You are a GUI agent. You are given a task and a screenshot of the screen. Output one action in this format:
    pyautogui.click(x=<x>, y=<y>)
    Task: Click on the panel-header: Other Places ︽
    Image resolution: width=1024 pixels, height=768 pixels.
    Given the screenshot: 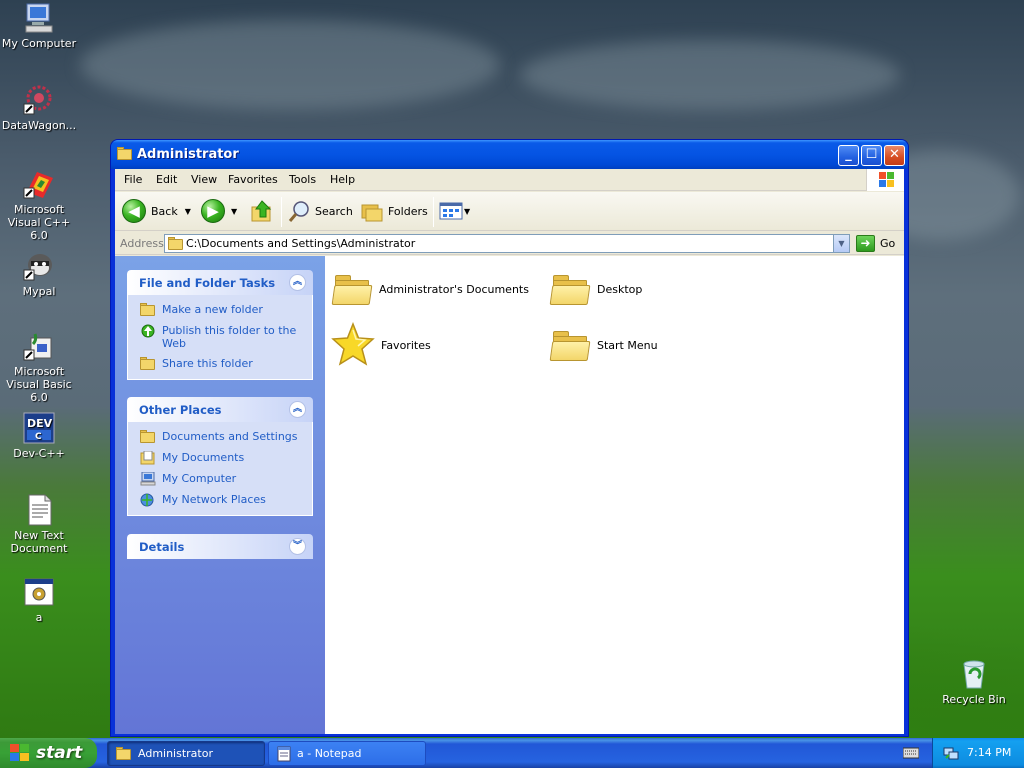 What is the action you would take?
    pyautogui.click(x=220, y=409)
    